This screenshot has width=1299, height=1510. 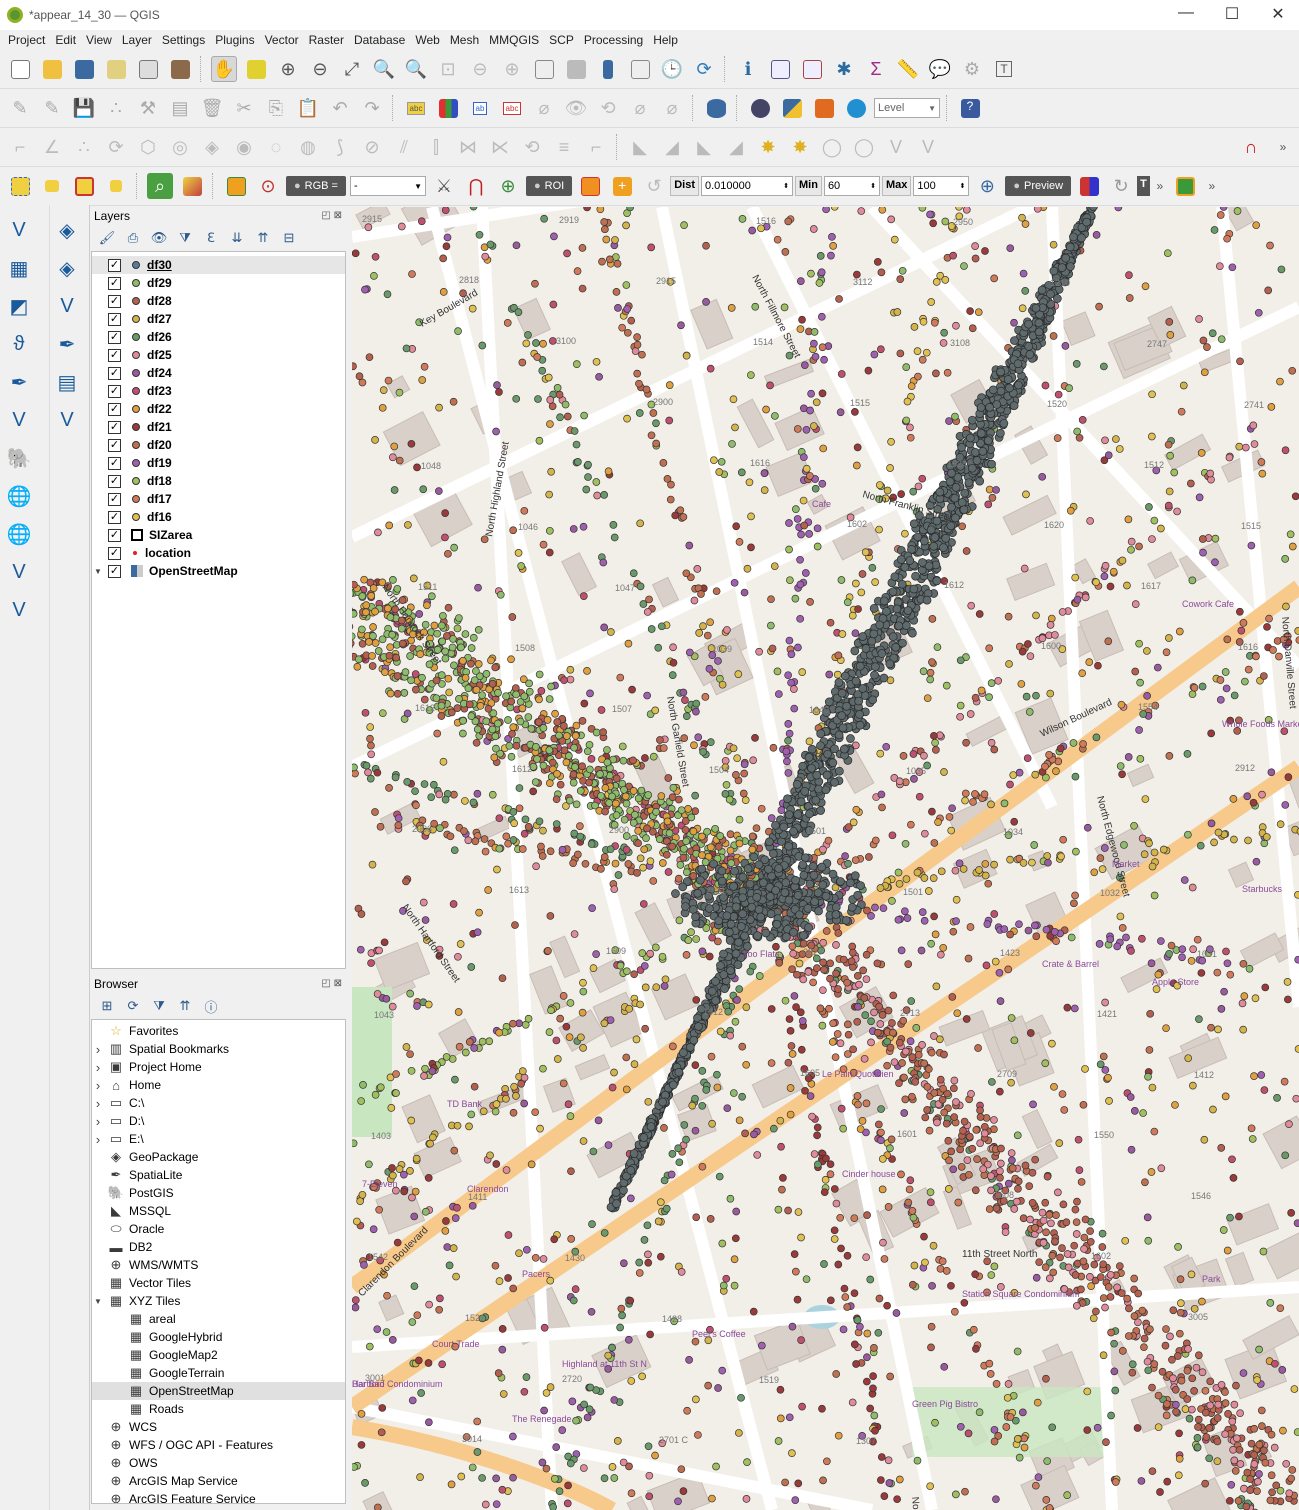 I want to click on browser-item: › ▭ C:\, so click(x=218, y=1103).